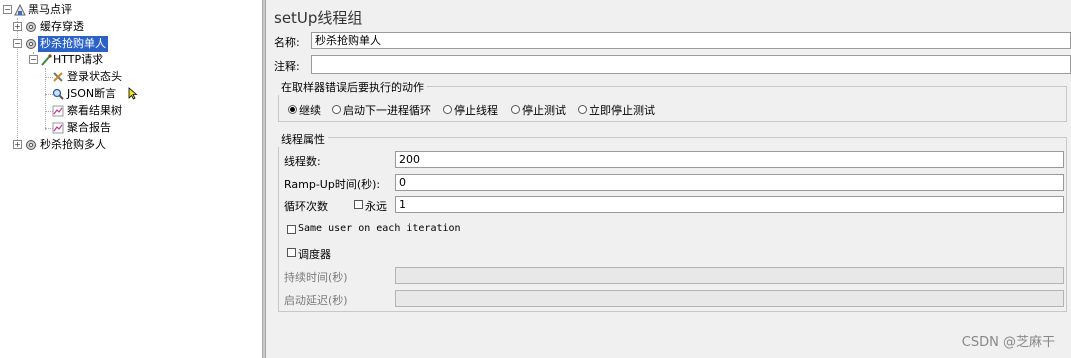 The height and width of the screenshot is (358, 1071). Describe the element at coordinates (729, 159) in the screenshot. I see `threads-field: 200` at that location.